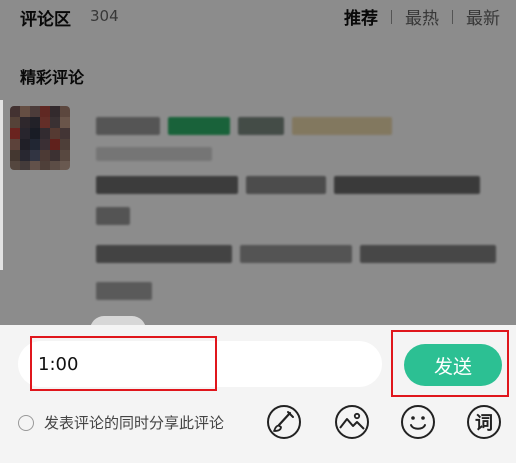 This screenshot has height=463, width=516. Describe the element at coordinates (484, 422) in the screenshot. I see `word-icon: 词` at that location.